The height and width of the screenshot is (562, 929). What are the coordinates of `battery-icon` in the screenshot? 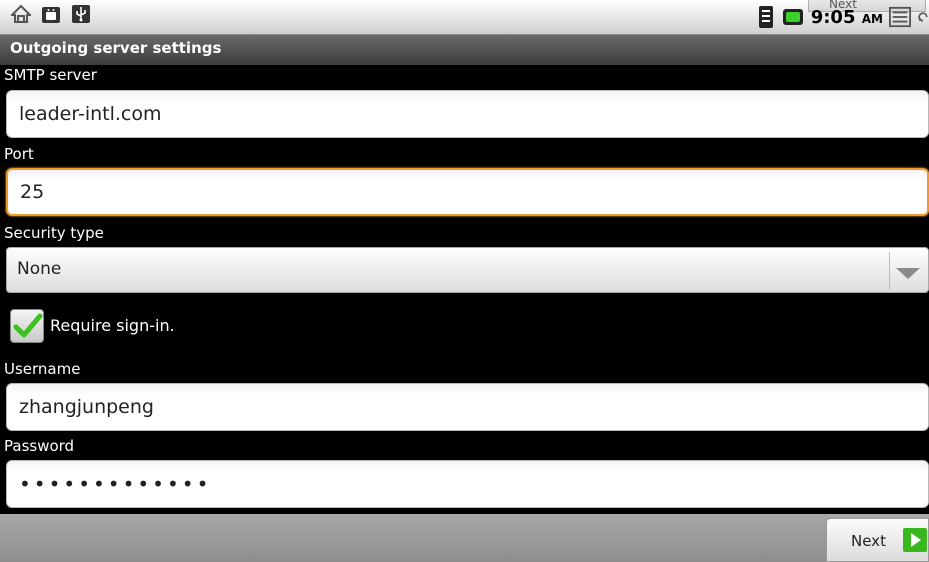 It's located at (793, 17).